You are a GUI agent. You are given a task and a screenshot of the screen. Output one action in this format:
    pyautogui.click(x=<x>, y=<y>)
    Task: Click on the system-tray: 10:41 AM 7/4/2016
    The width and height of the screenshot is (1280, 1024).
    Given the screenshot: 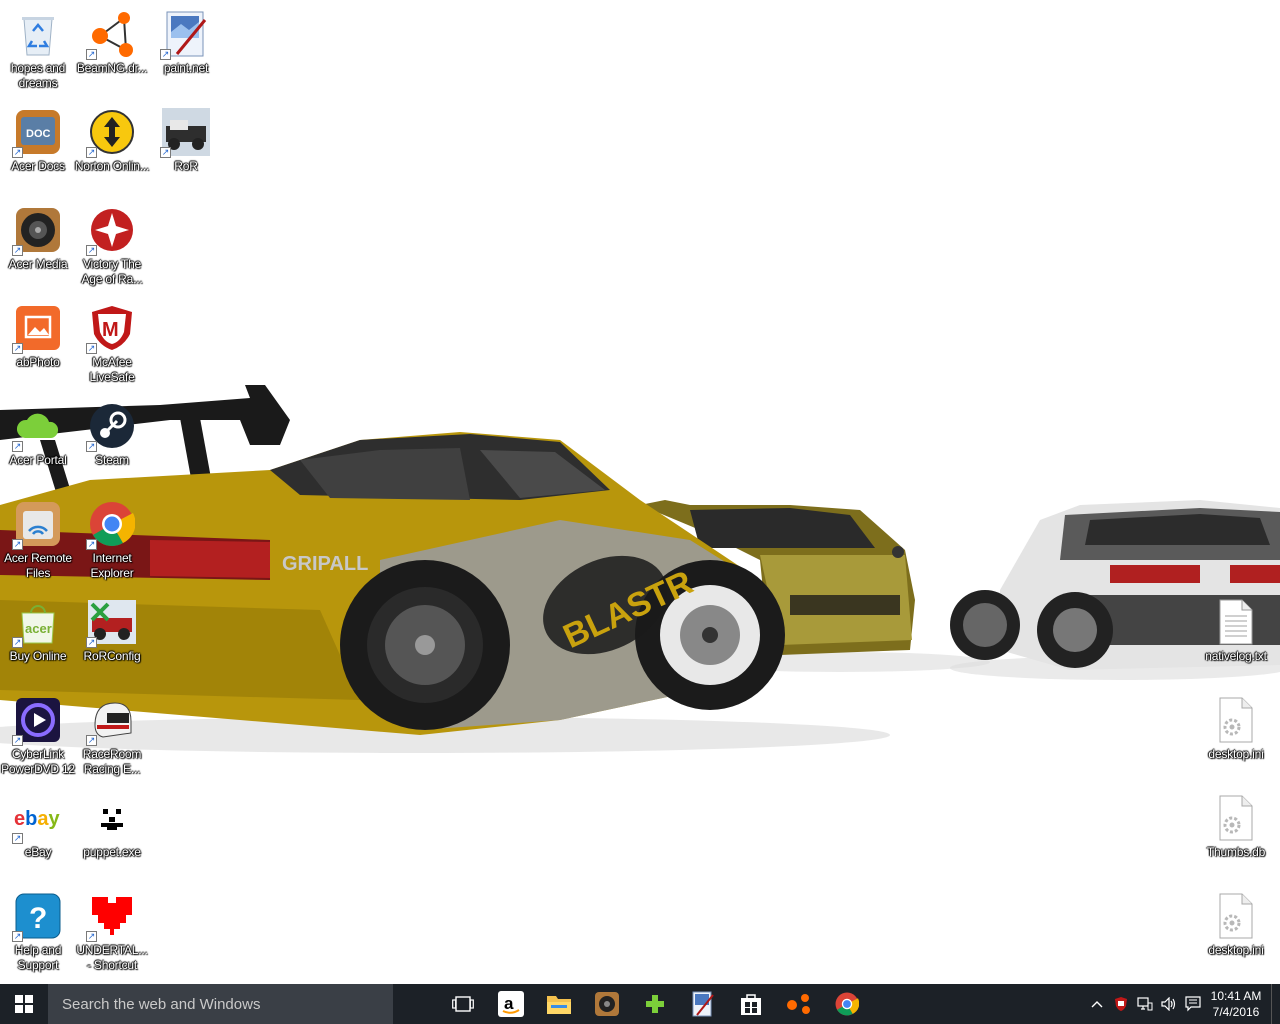 What is the action you would take?
    pyautogui.click(x=1182, y=1004)
    